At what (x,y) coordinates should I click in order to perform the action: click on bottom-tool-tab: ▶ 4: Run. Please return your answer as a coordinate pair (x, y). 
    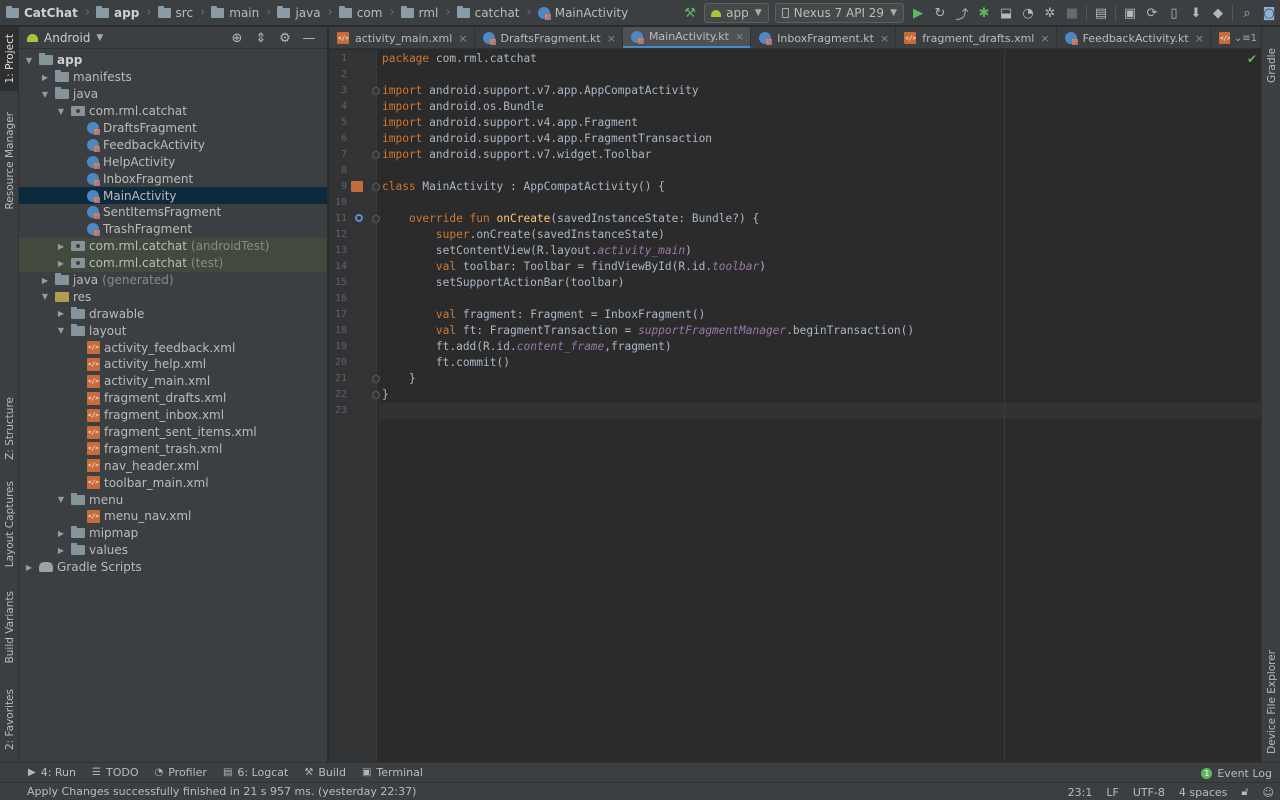
    Looking at the image, I should click on (52, 773).